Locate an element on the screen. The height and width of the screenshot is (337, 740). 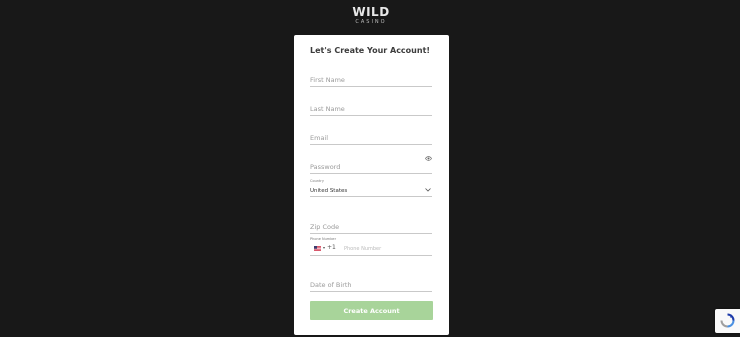
first-name-field is located at coordinates (371, 77).